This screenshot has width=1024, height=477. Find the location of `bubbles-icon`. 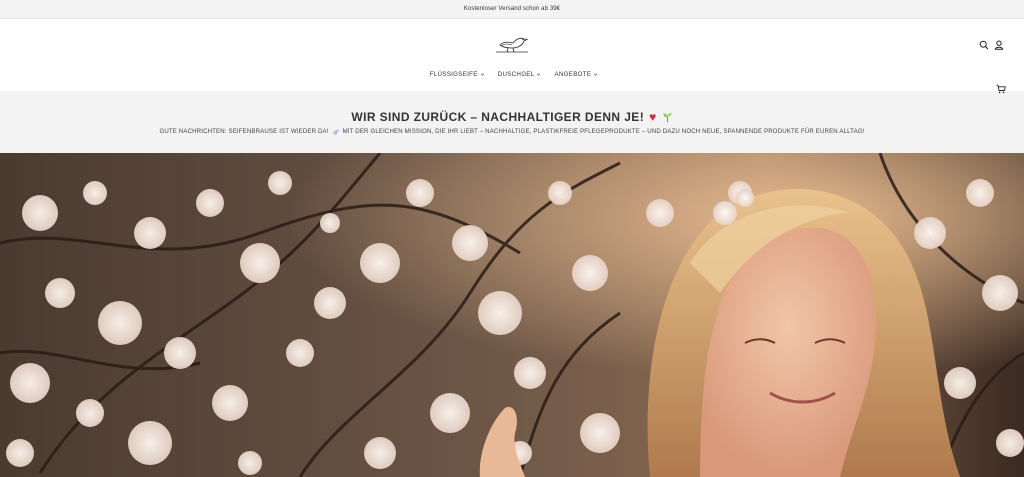

bubbles-icon is located at coordinates (336, 131).